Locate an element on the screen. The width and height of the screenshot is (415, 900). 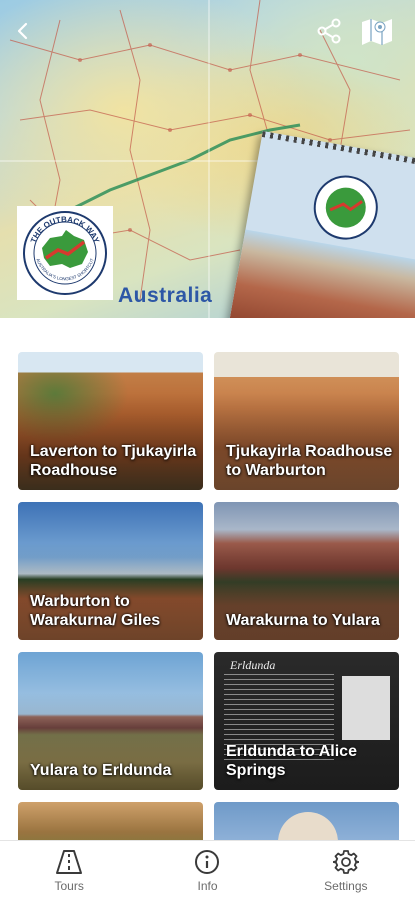
bottom-navigation: Tours Info Settings is located at coordinates (207, 870).